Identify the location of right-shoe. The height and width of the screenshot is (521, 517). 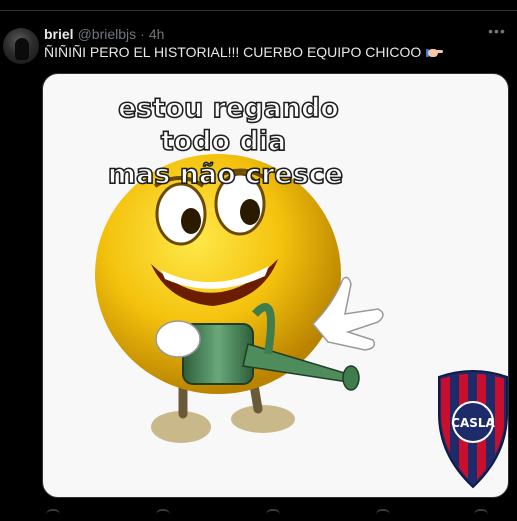
(263, 419).